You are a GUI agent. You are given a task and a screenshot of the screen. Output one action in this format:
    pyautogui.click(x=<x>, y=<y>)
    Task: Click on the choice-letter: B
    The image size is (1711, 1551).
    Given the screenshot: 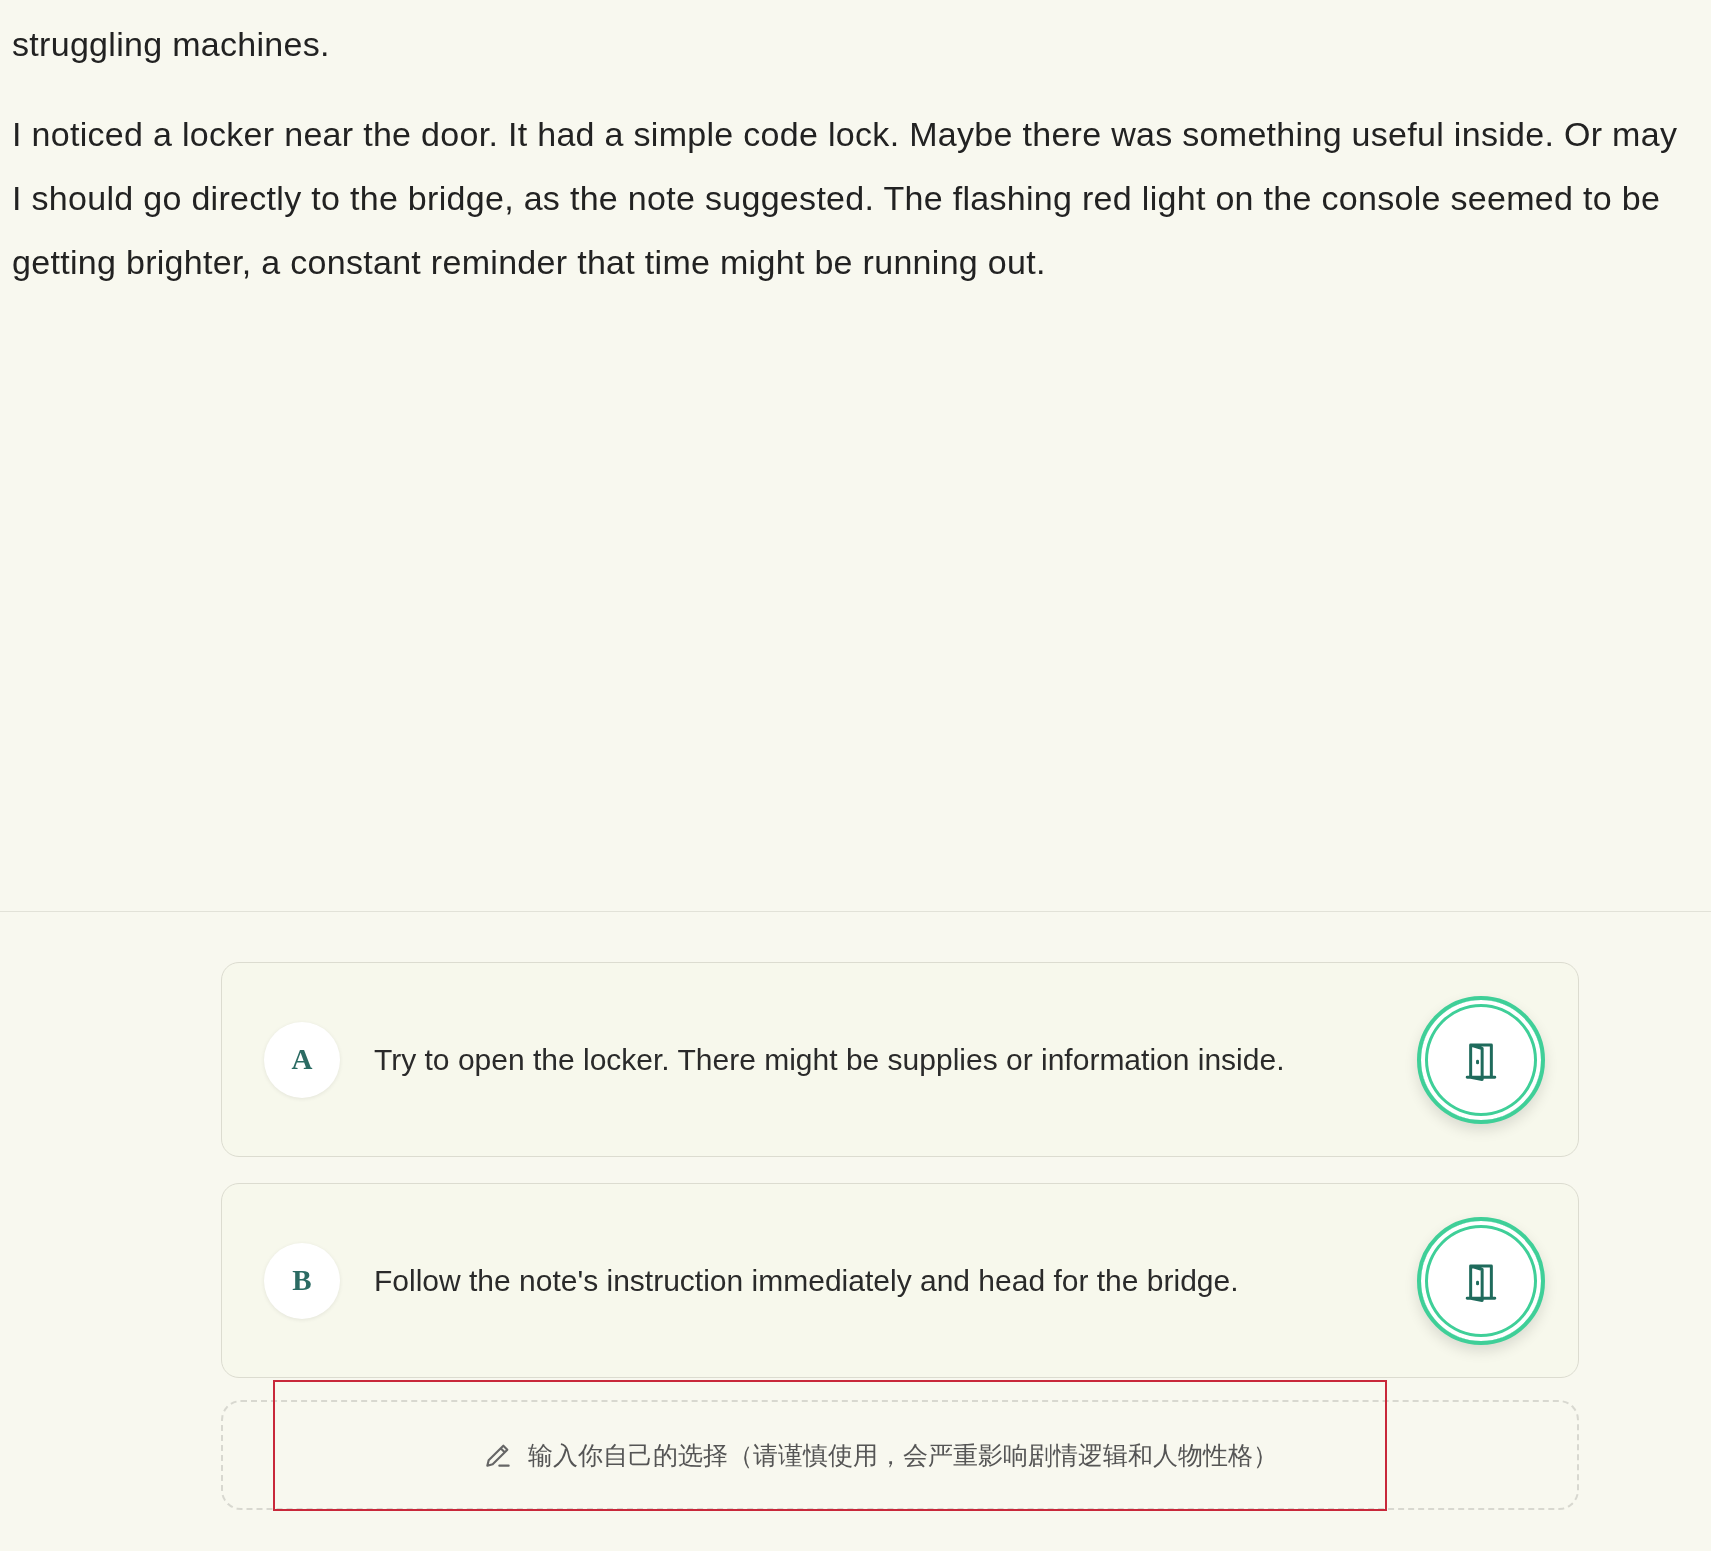 What is the action you would take?
    pyautogui.click(x=302, y=1280)
    